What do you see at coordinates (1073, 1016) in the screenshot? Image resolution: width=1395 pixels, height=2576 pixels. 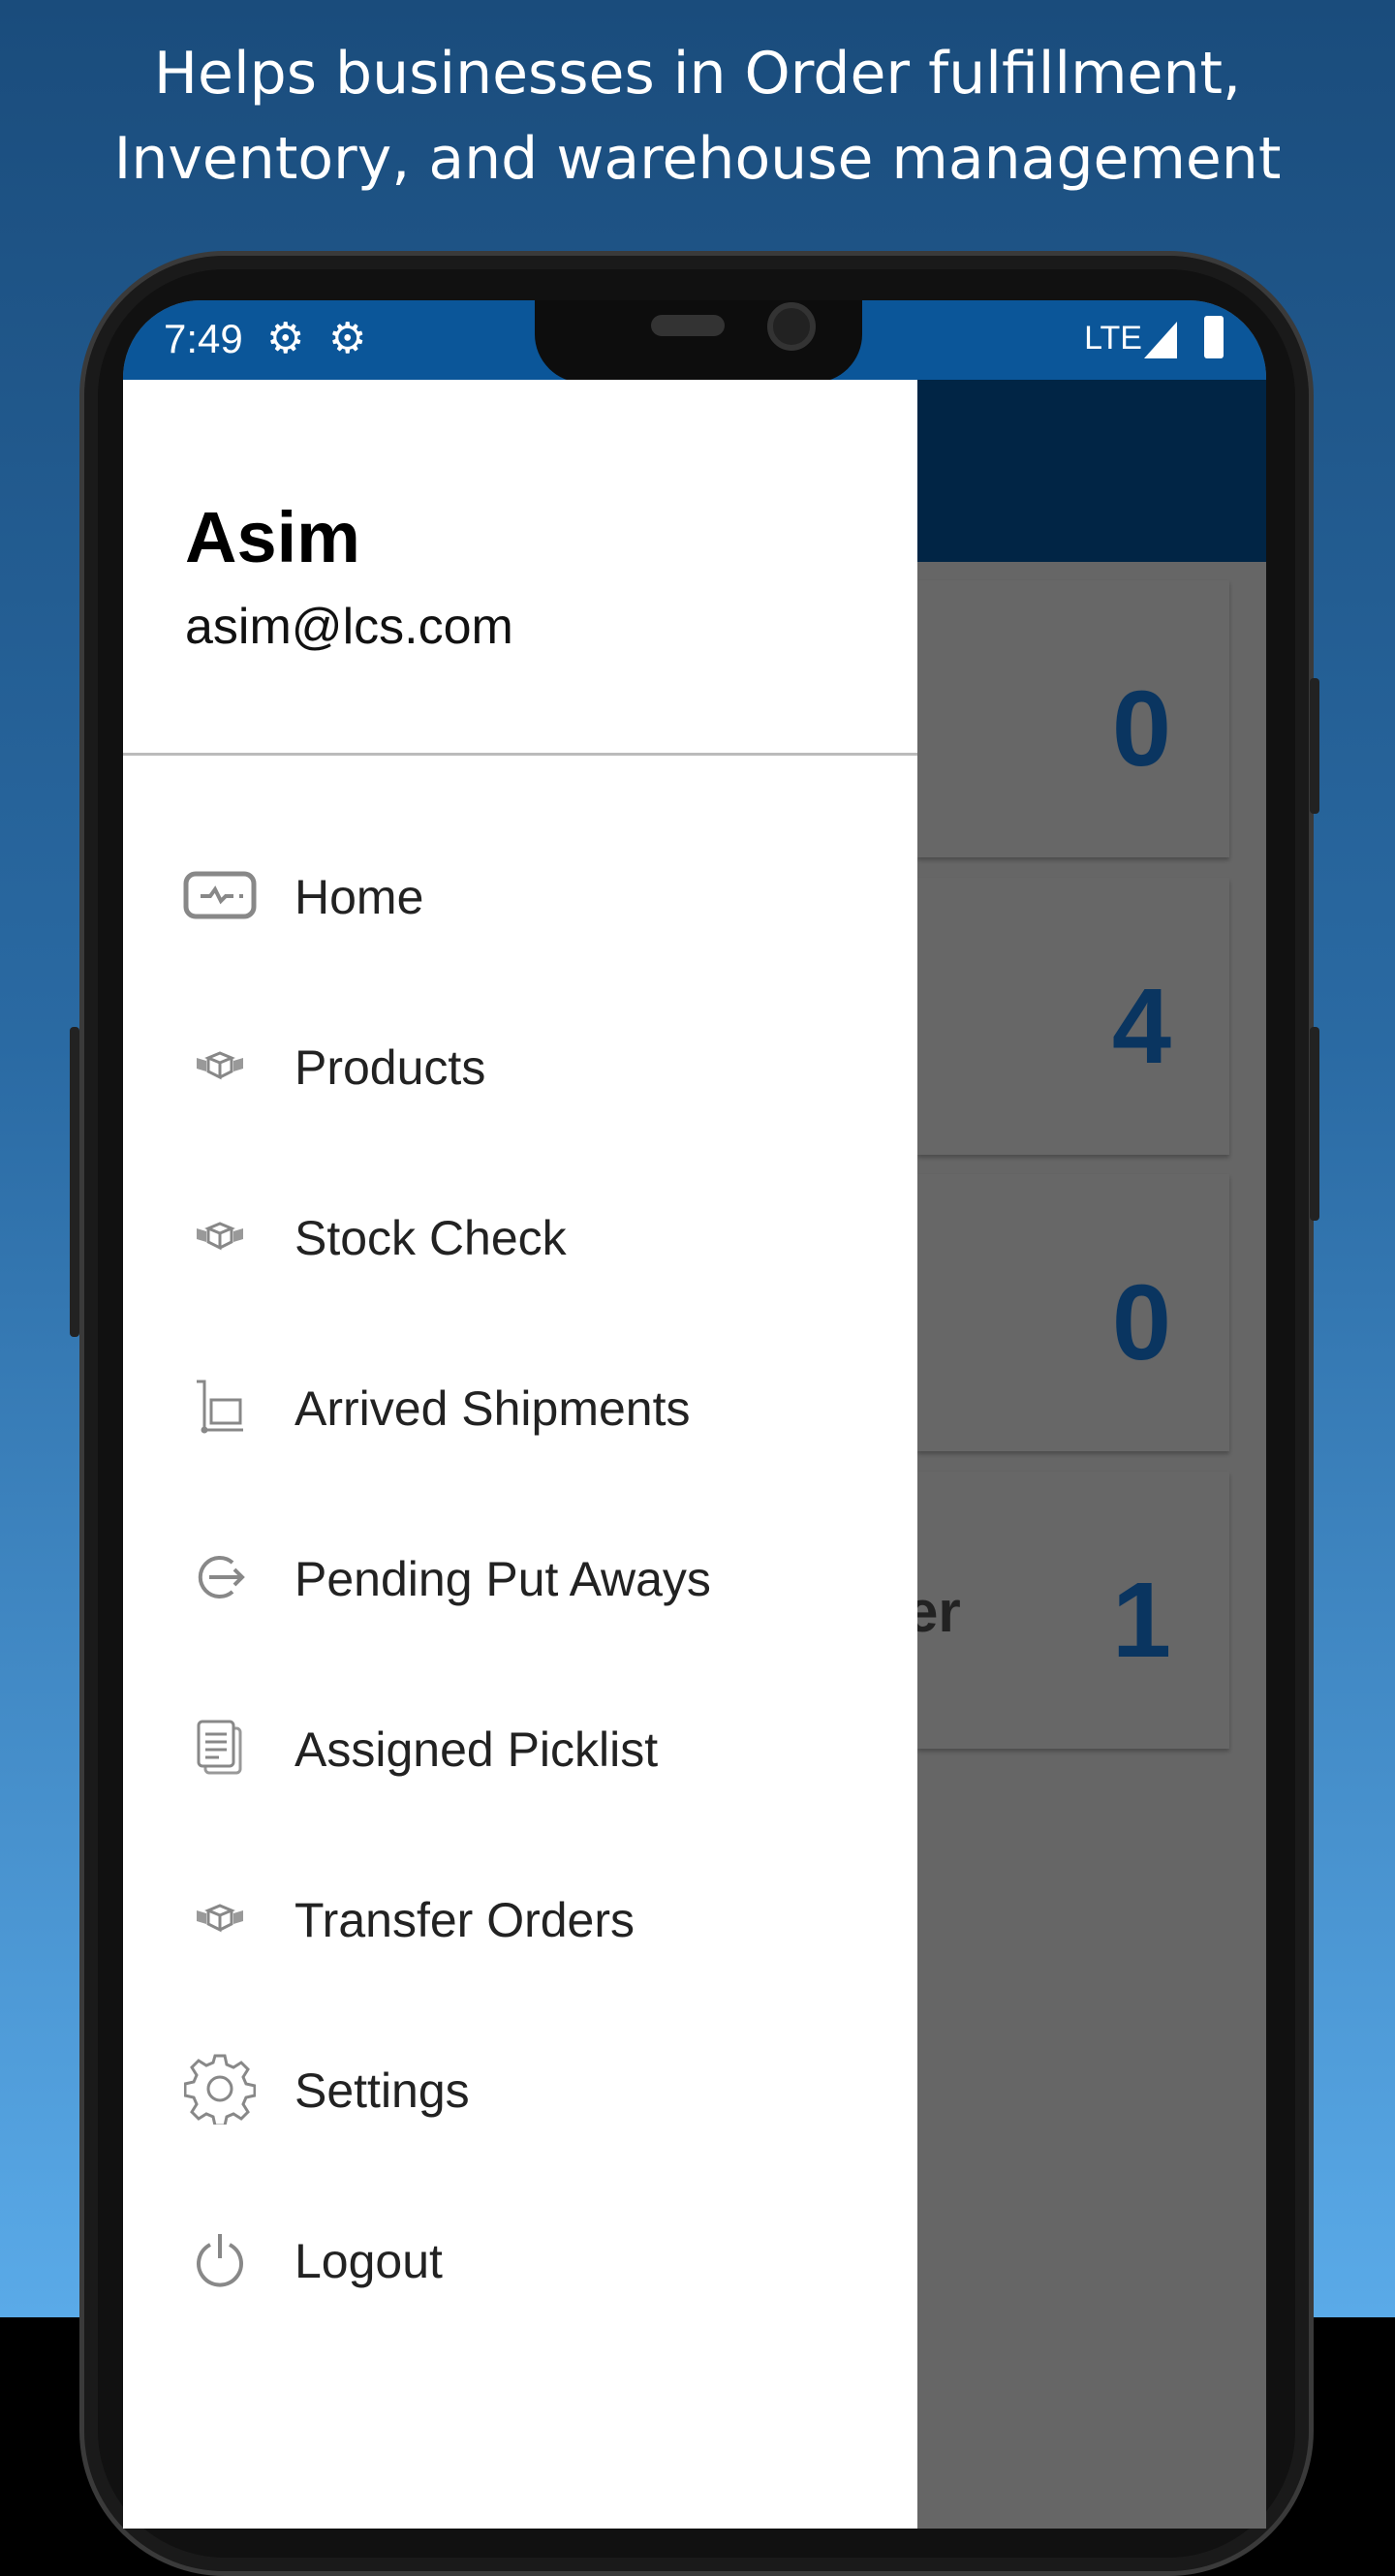 I see `count-card: 4` at bounding box center [1073, 1016].